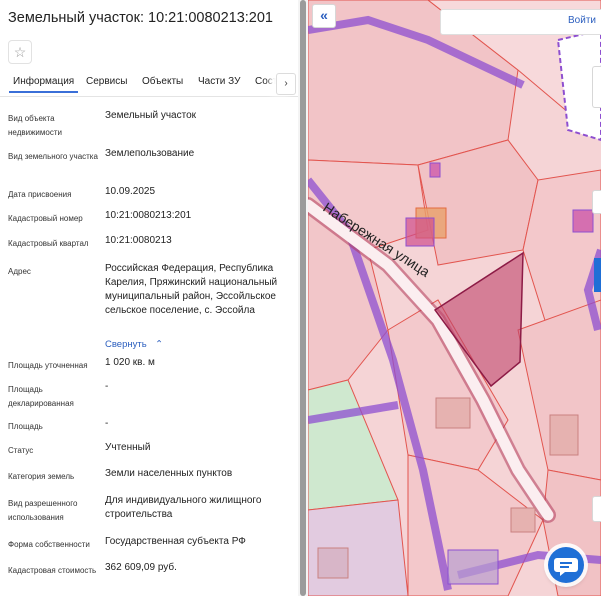 The height and width of the screenshot is (596, 601). I want to click on detail-value: 10.09.2025, so click(130, 191).